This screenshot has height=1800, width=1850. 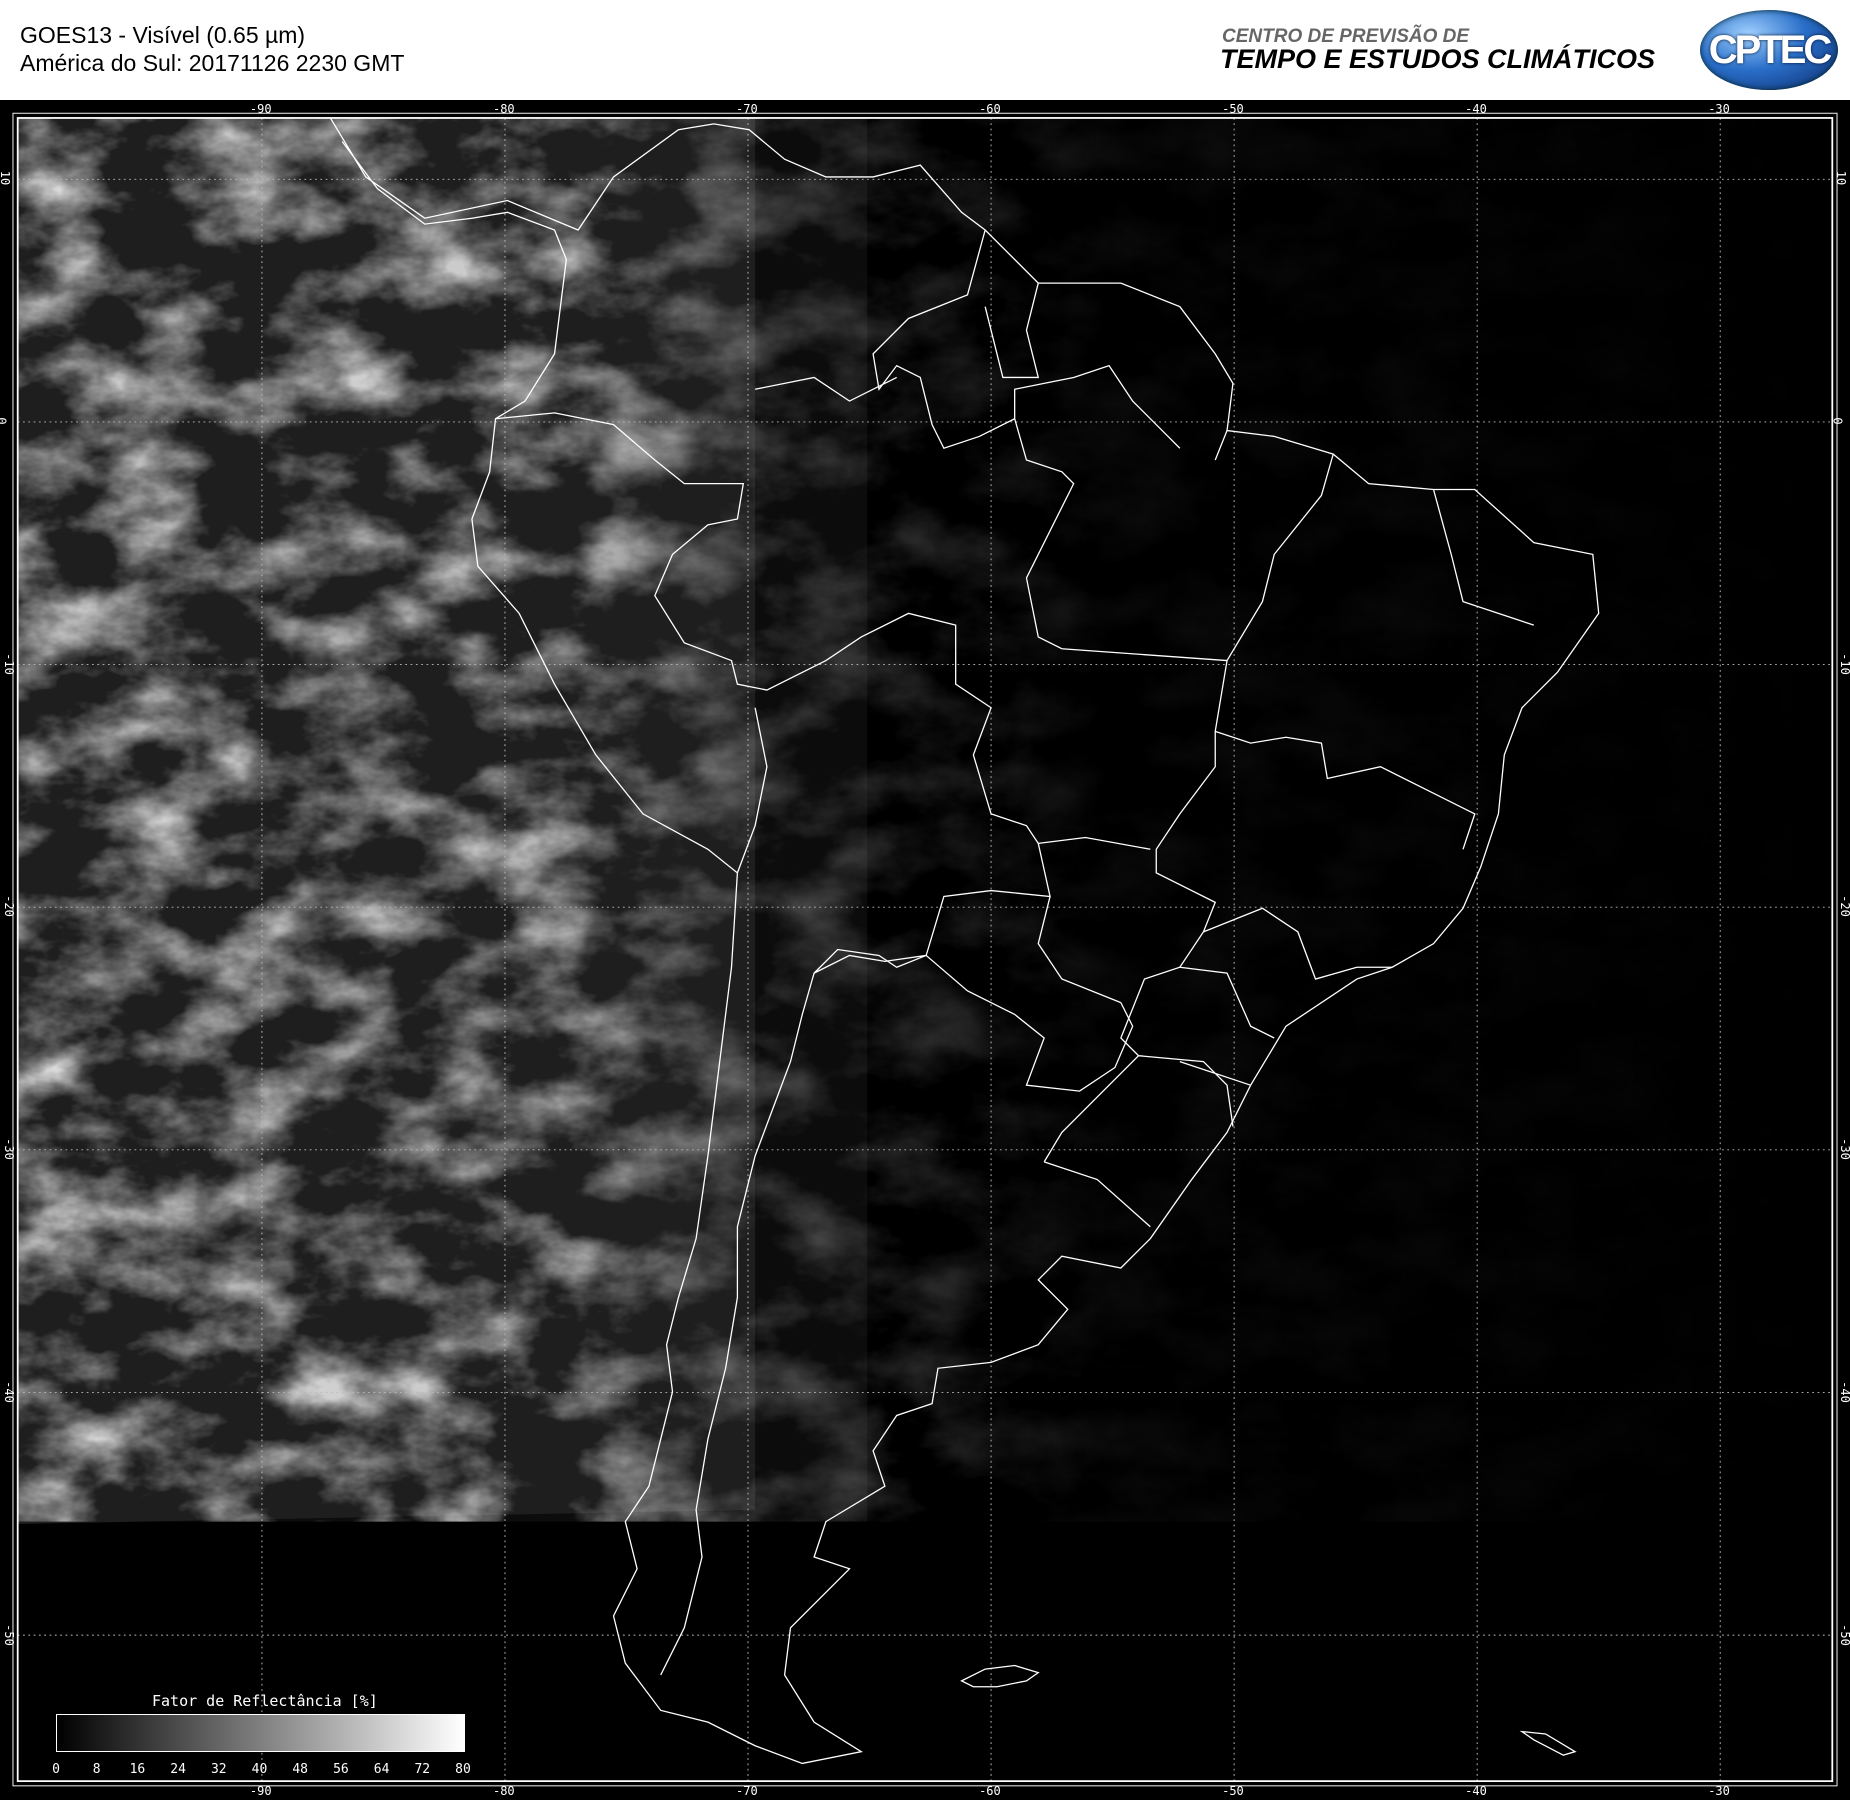 I want to click on longitude-label-bottom: -50, so click(x=1233, y=1791).